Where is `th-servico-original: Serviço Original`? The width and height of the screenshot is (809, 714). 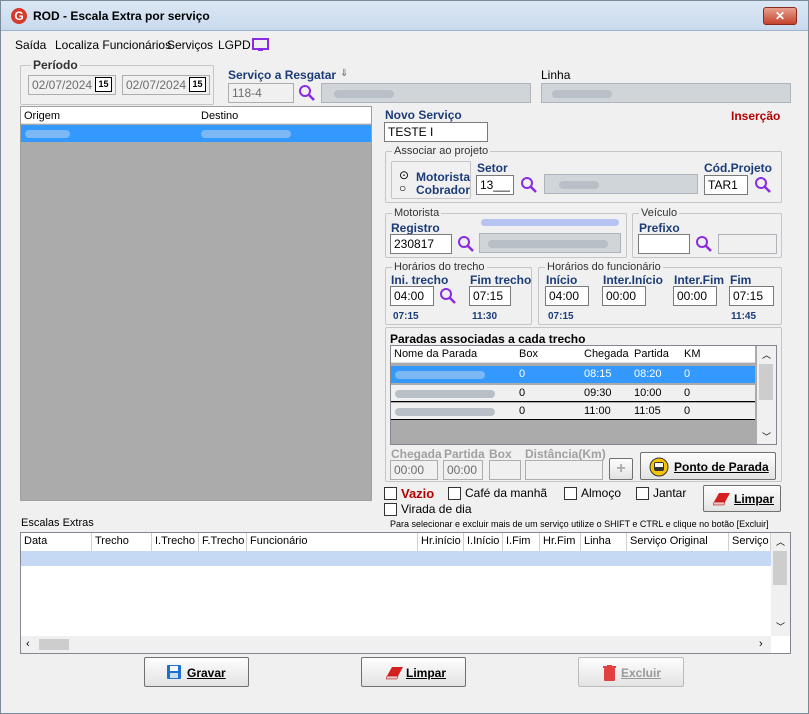
th-servico-original: Serviço Original is located at coordinates (678, 542).